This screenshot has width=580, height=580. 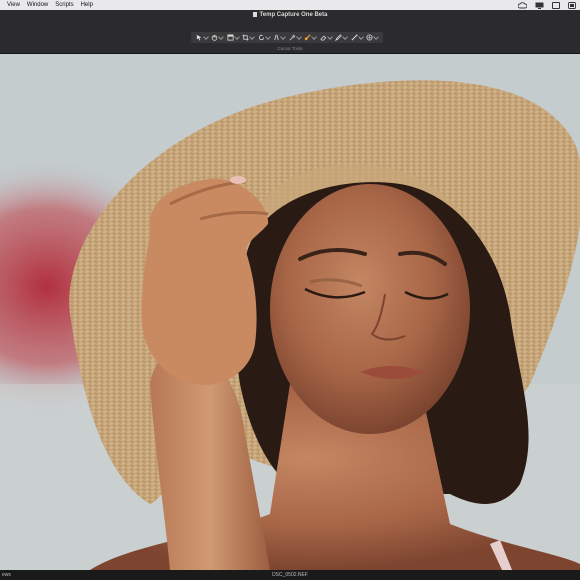 What do you see at coordinates (13, 5) in the screenshot?
I see `menu-view: View` at bounding box center [13, 5].